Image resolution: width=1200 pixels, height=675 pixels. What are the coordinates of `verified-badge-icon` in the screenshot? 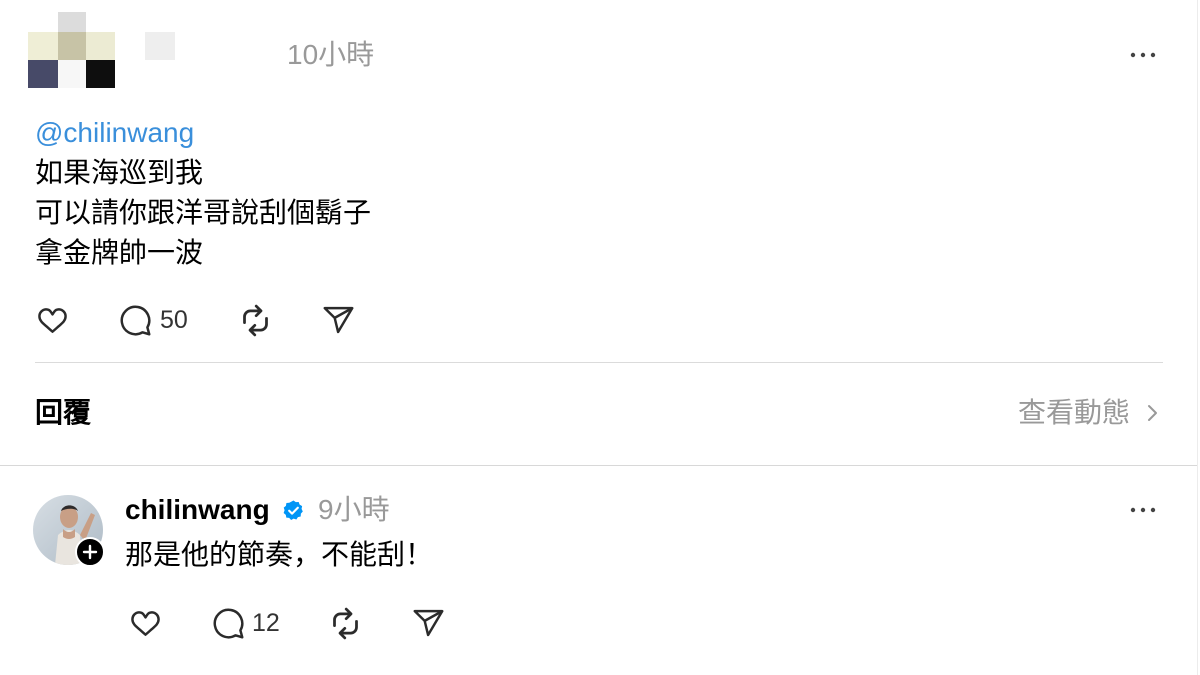 It's located at (293, 510).